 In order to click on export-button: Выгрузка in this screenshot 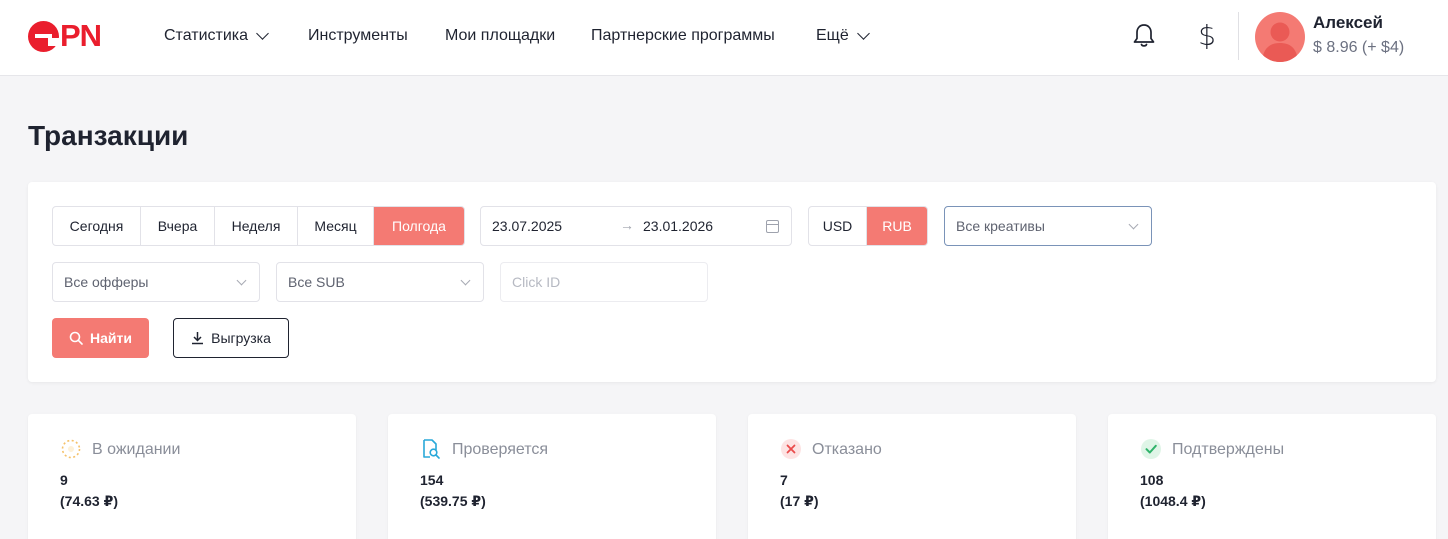, I will do `click(231, 338)`.